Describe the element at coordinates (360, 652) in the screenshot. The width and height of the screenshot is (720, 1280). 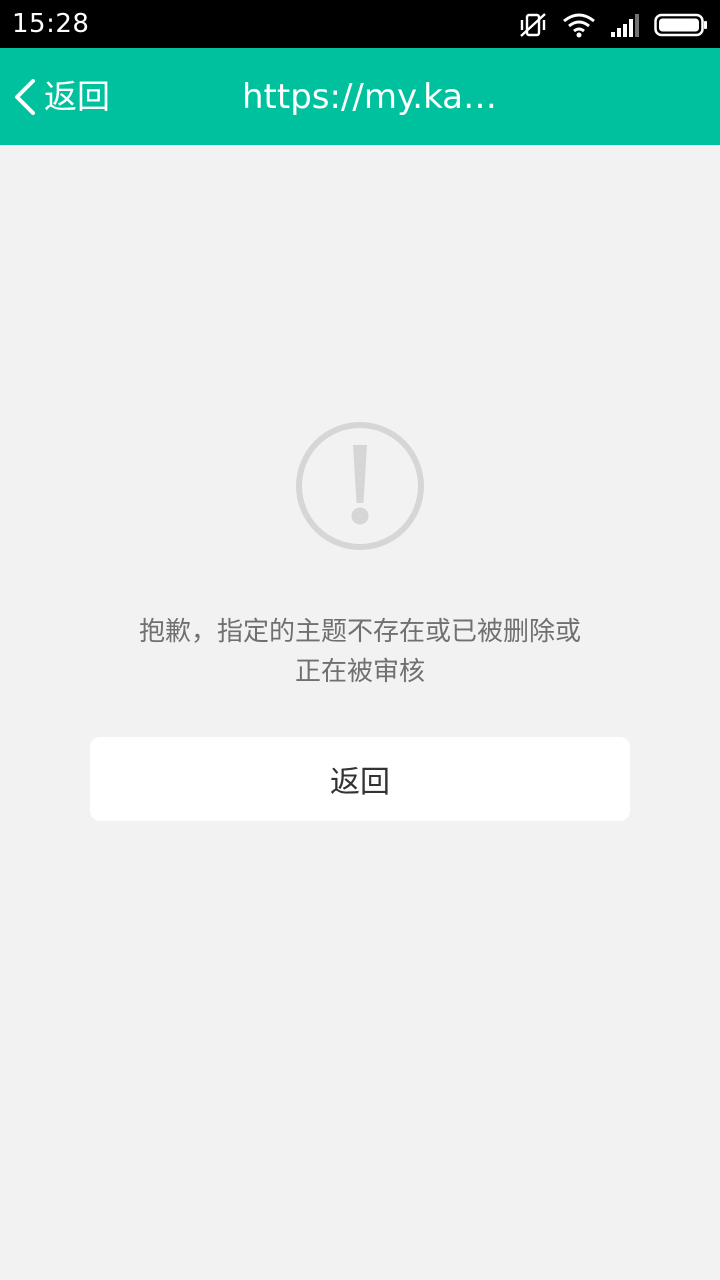
I see `error-message: 抱歉，指定的主题不存在或已被删除或 正在被审核` at that location.